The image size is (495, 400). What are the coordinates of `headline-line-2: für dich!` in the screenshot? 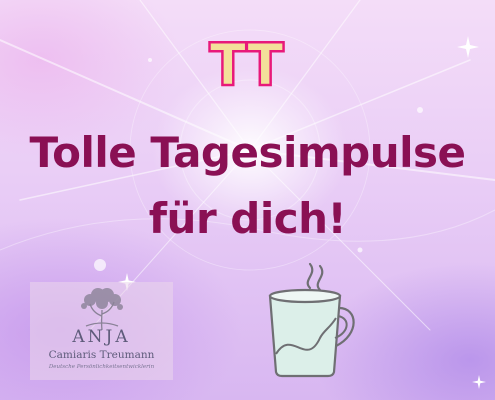 It's located at (247, 218).